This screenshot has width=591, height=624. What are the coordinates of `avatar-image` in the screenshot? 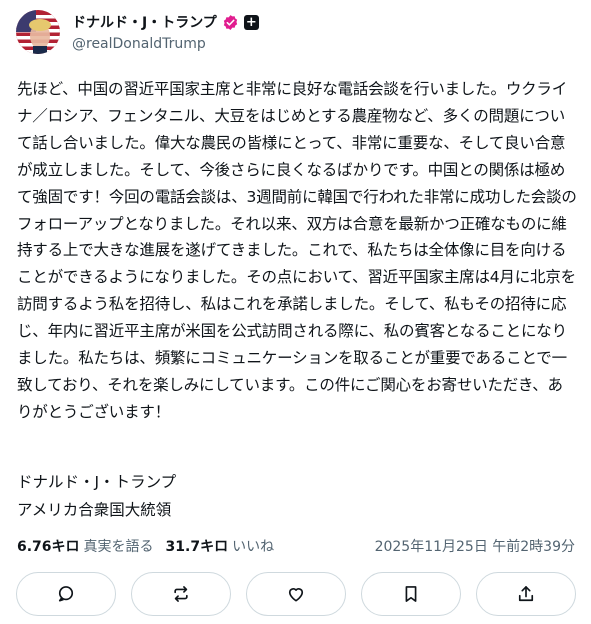 It's located at (38, 32).